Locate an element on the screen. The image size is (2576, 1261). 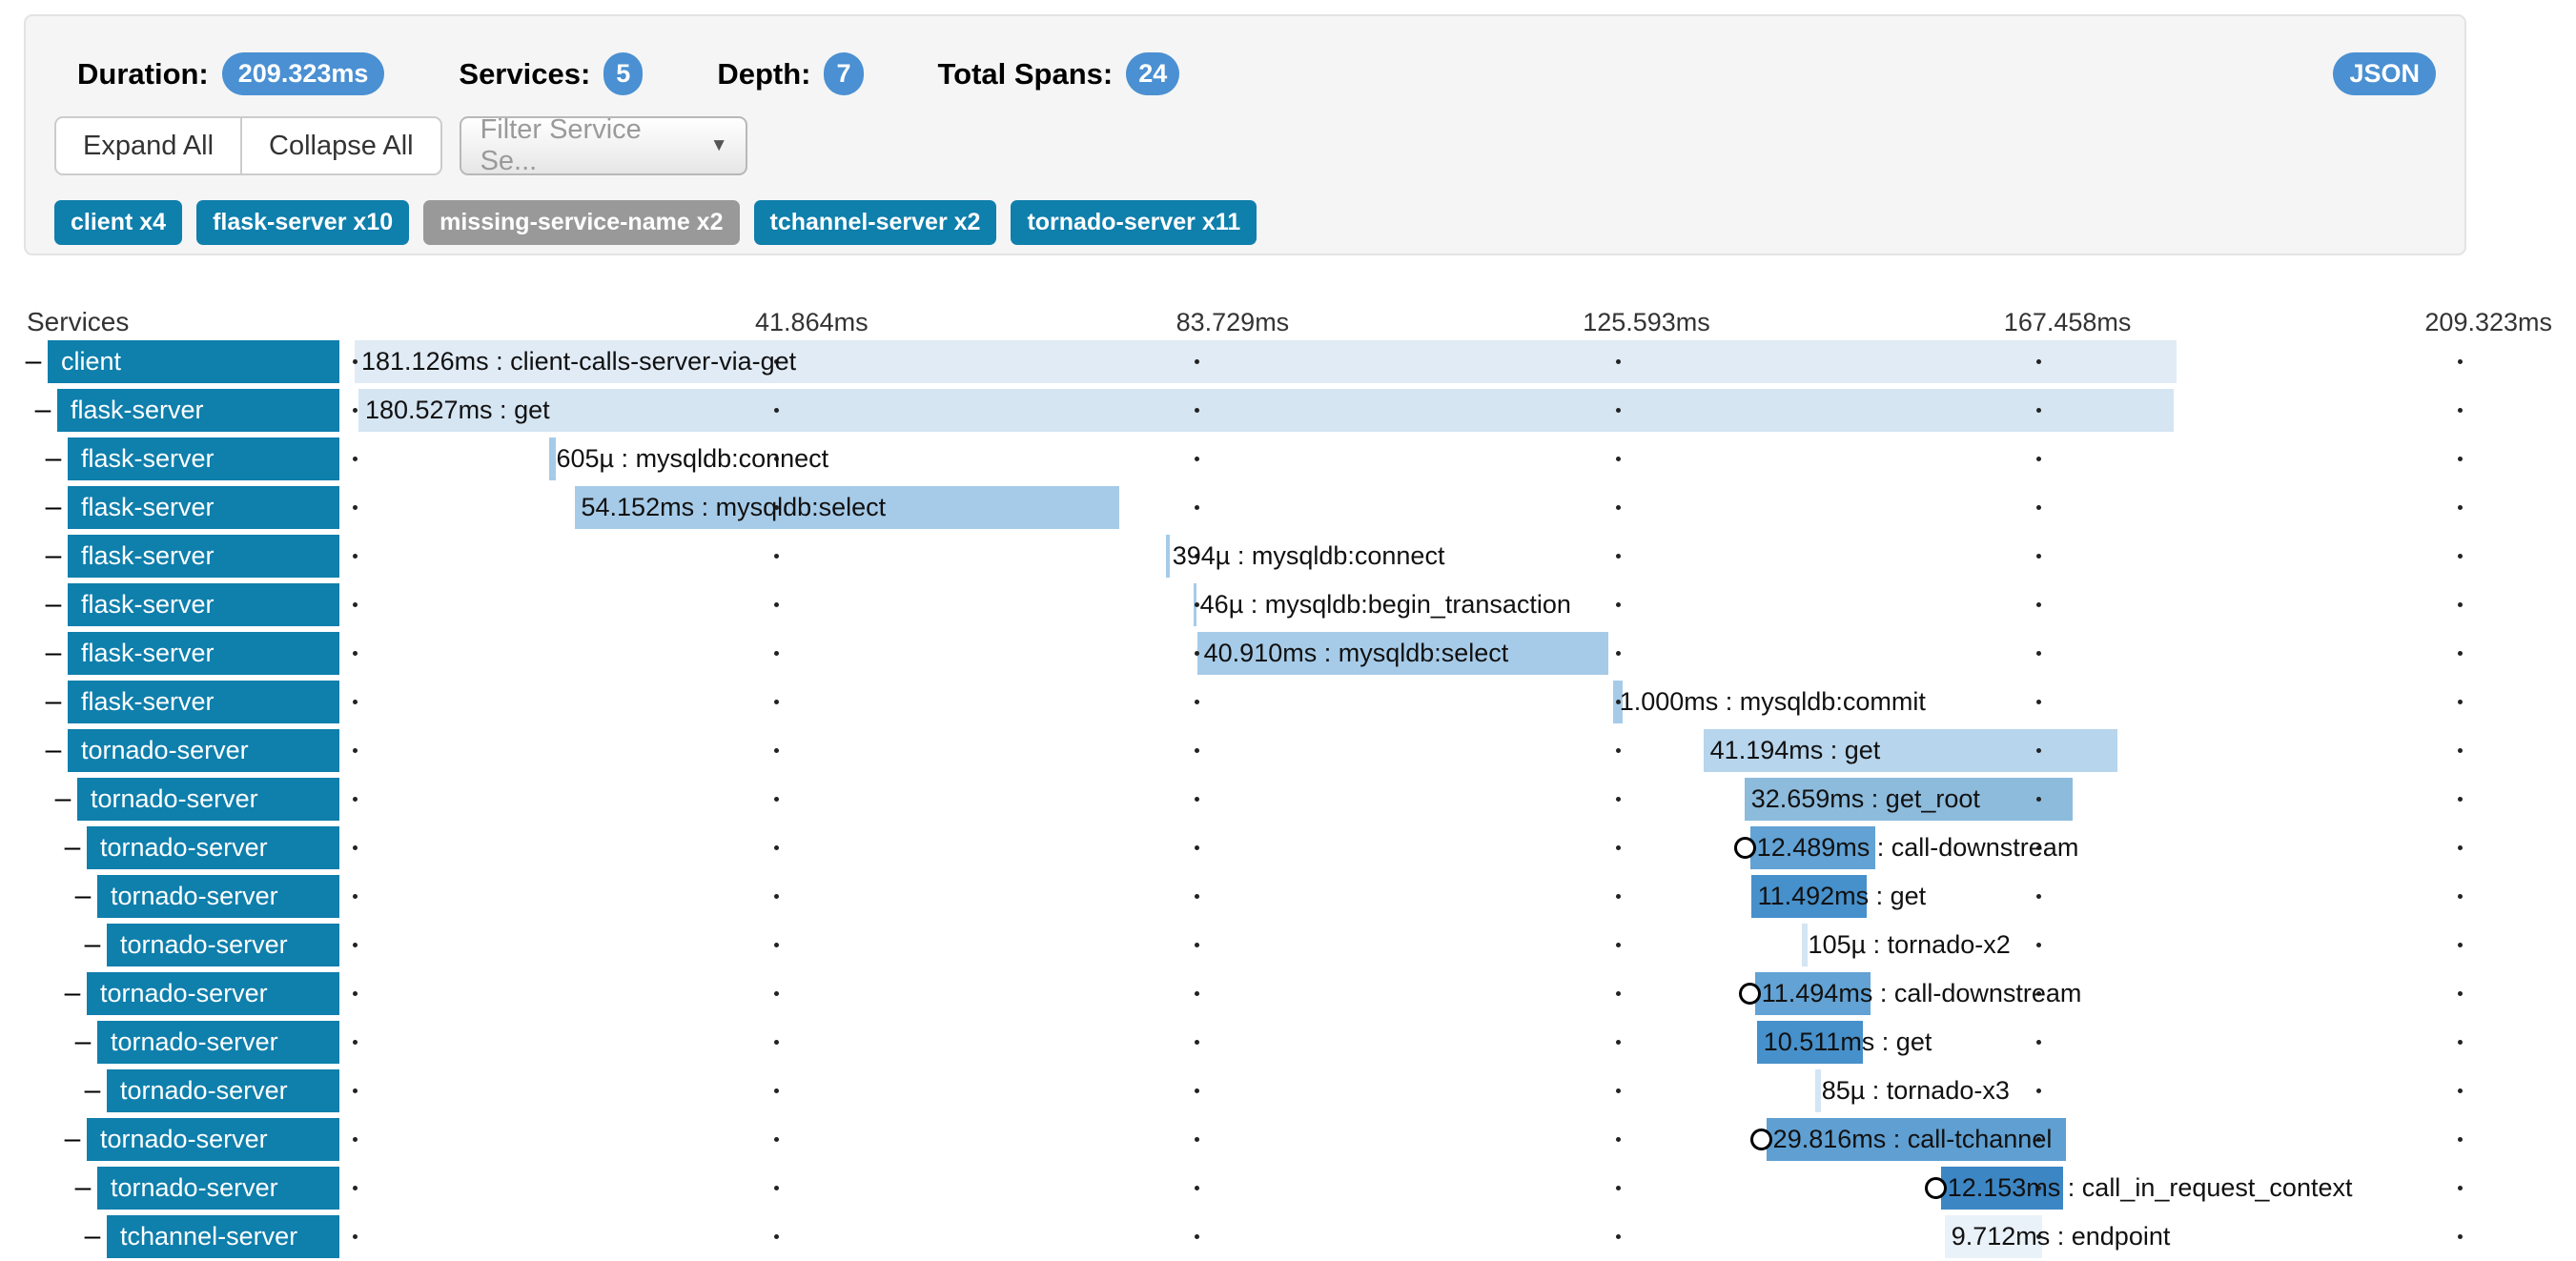
span-row: – tornado-server 41.194ms : get is located at coordinates (1288, 751).